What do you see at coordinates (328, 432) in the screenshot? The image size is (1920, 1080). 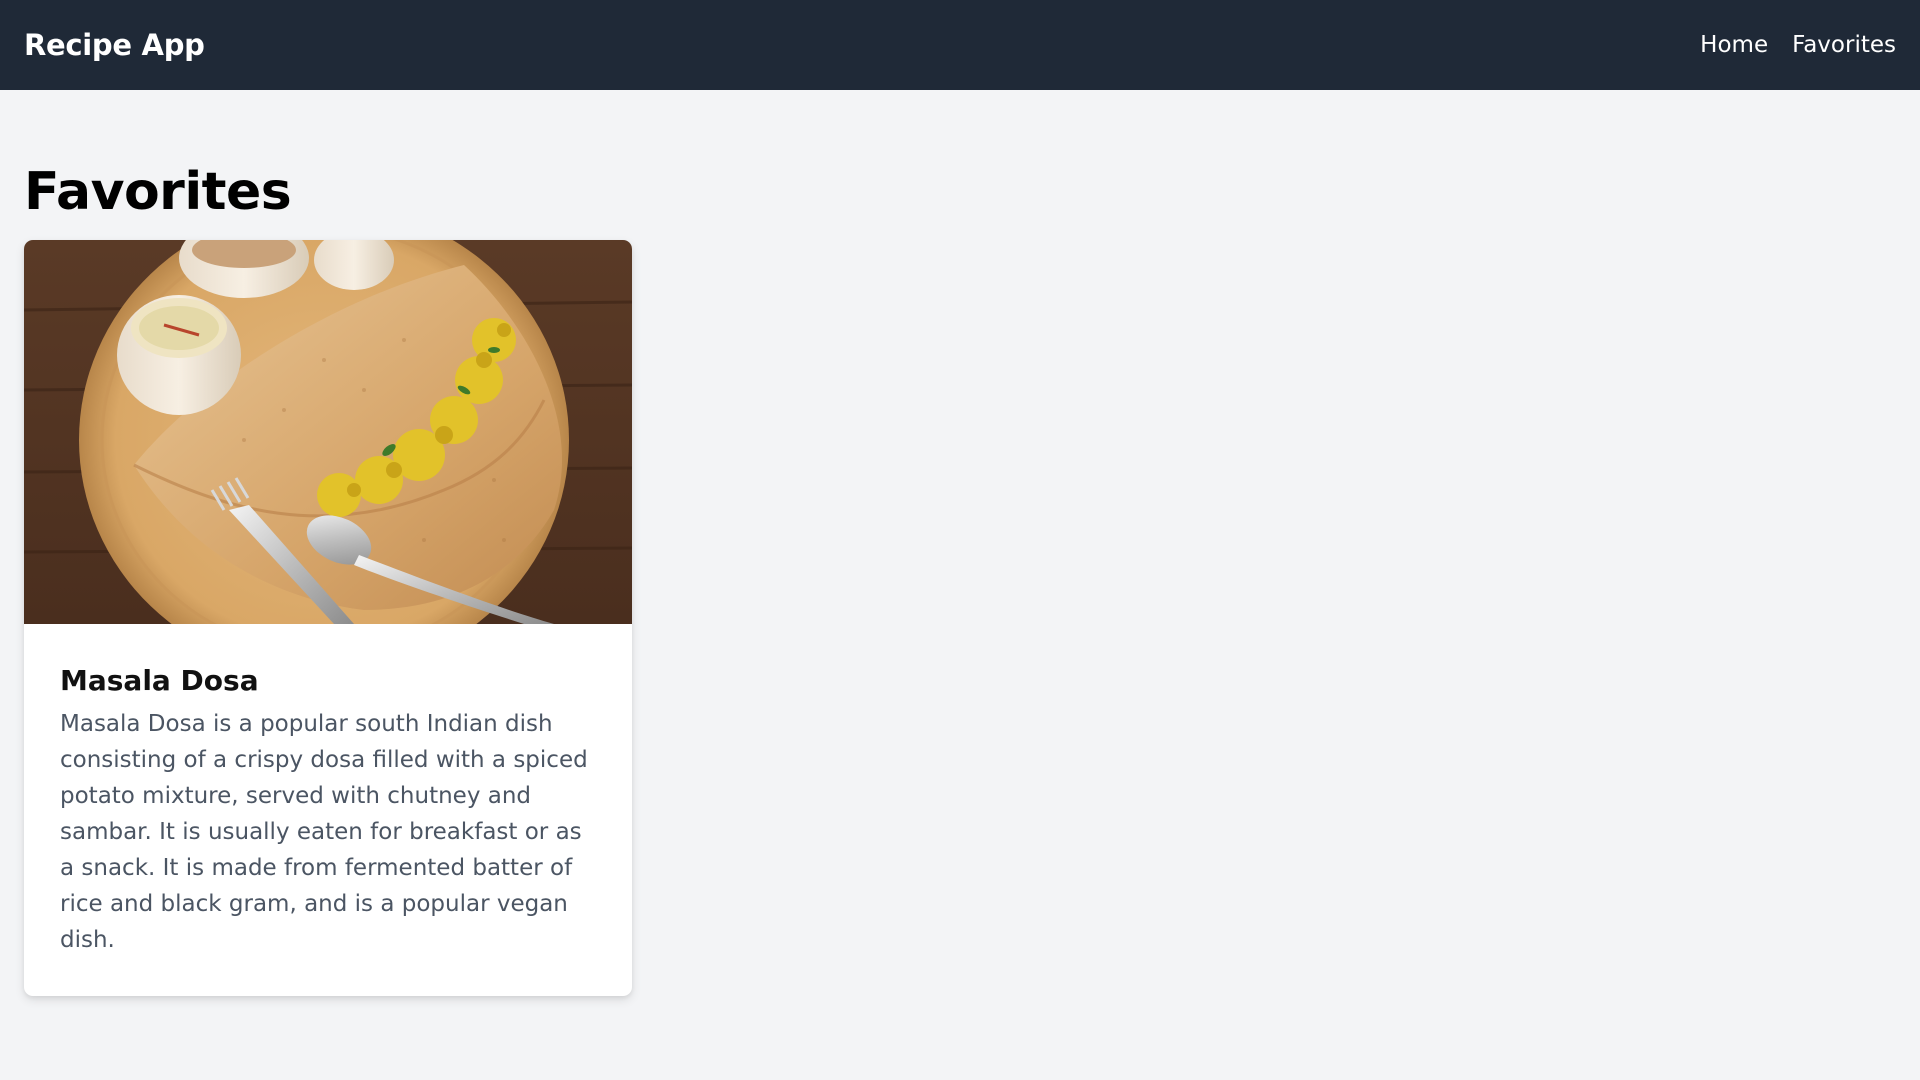 I see `recipe-image` at bounding box center [328, 432].